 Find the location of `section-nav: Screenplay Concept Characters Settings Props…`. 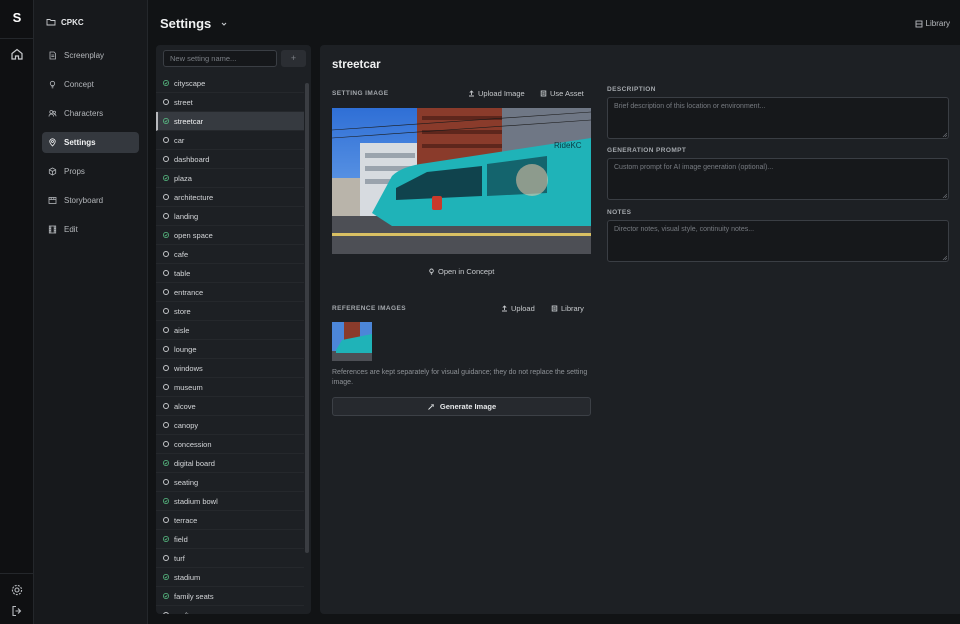

section-nav: Screenplay Concept Characters Settings Props… is located at coordinates (90, 146).